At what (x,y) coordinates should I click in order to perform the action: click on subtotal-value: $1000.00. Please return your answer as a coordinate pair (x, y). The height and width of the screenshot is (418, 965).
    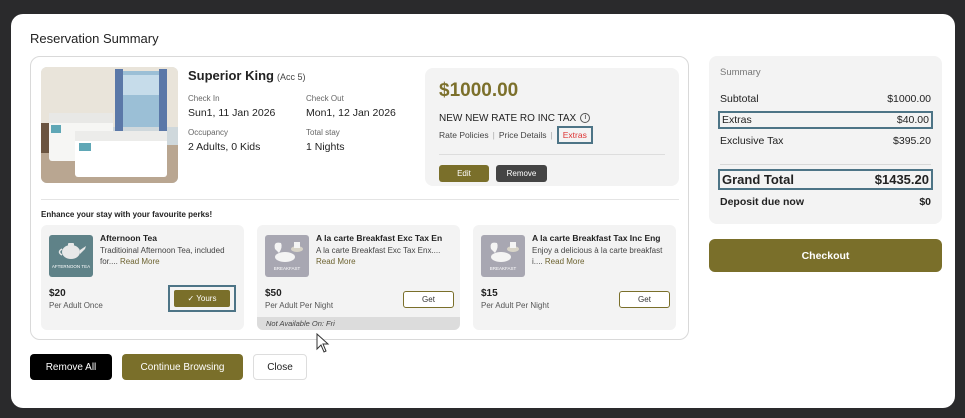
    Looking at the image, I should click on (909, 99).